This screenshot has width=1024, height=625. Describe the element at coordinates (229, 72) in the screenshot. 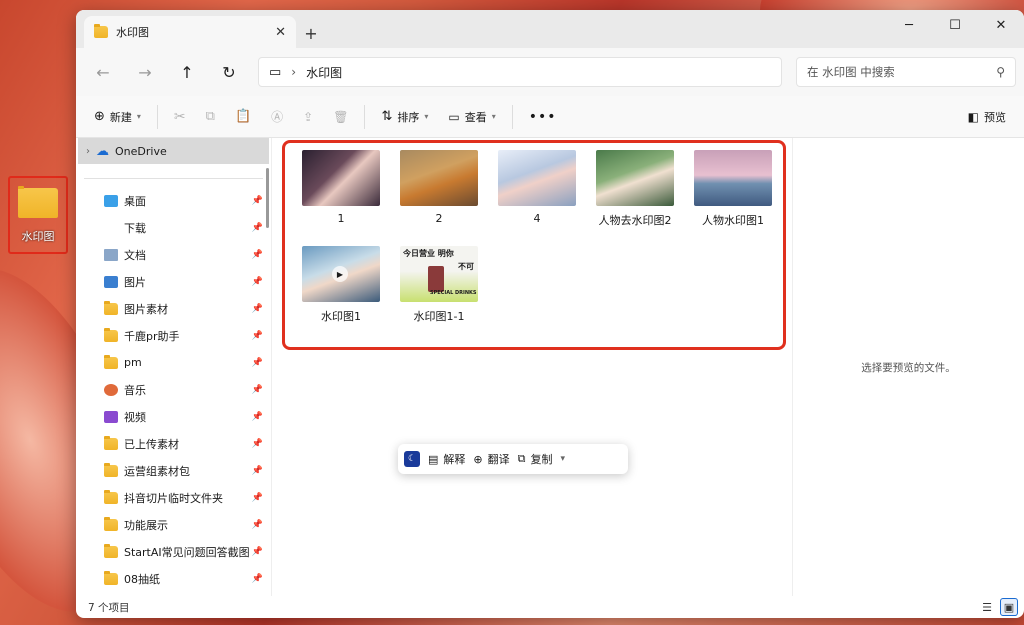

I see `refresh-button: ↻` at that location.